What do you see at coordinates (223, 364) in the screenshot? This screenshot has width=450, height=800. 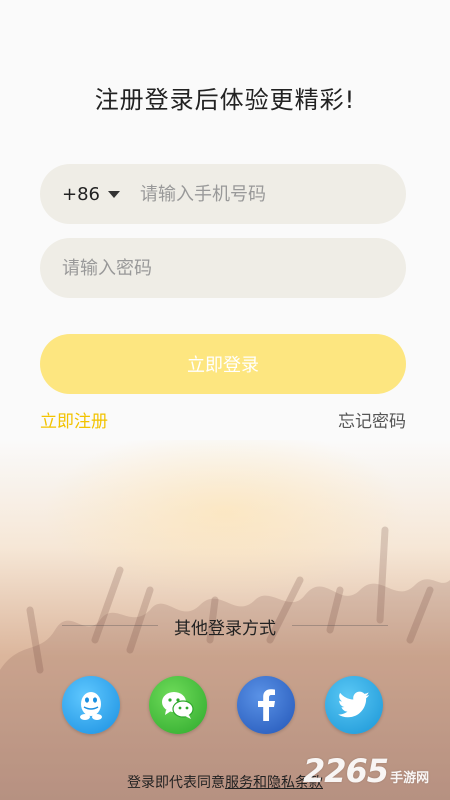 I see `login-button: 立即登录` at bounding box center [223, 364].